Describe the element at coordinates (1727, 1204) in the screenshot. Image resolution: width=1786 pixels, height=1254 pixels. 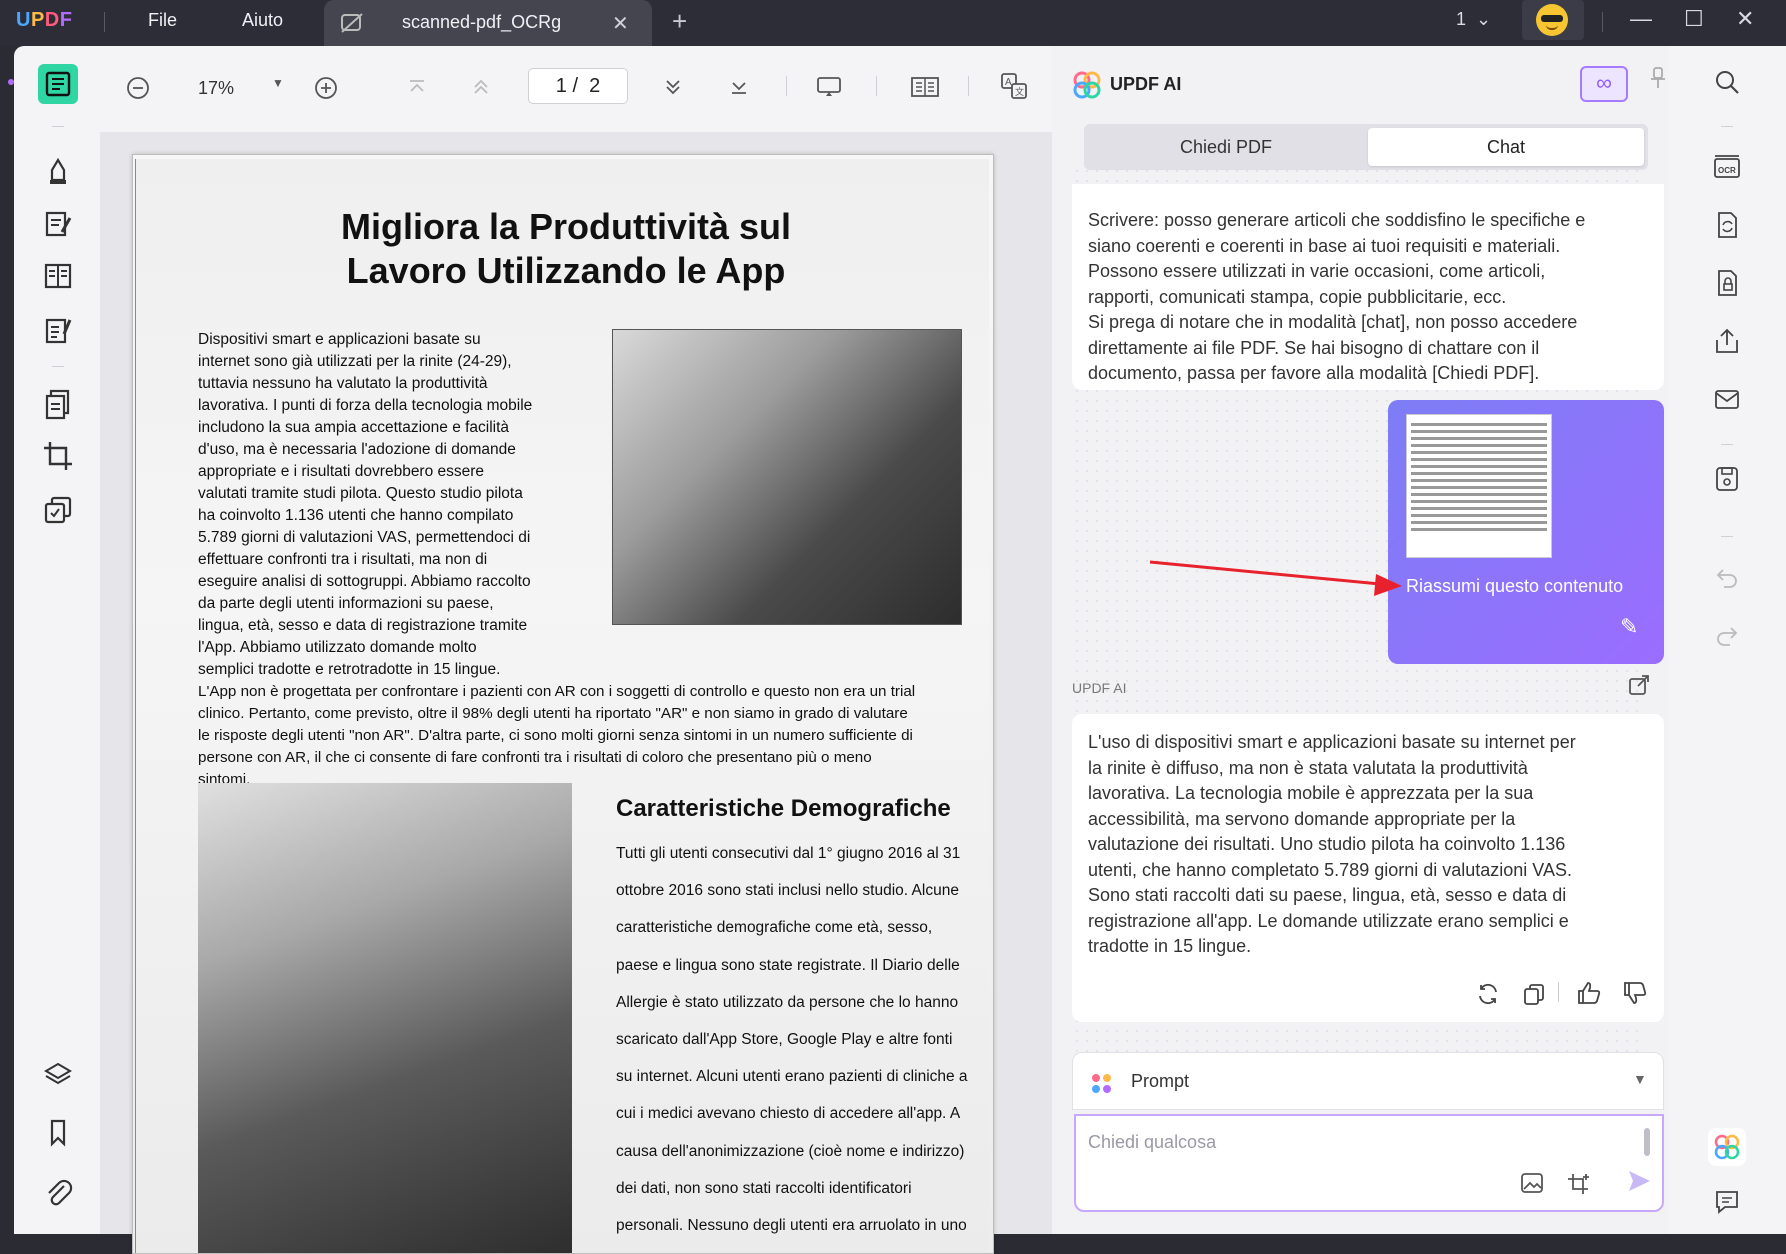
I see `comment-icon` at that location.